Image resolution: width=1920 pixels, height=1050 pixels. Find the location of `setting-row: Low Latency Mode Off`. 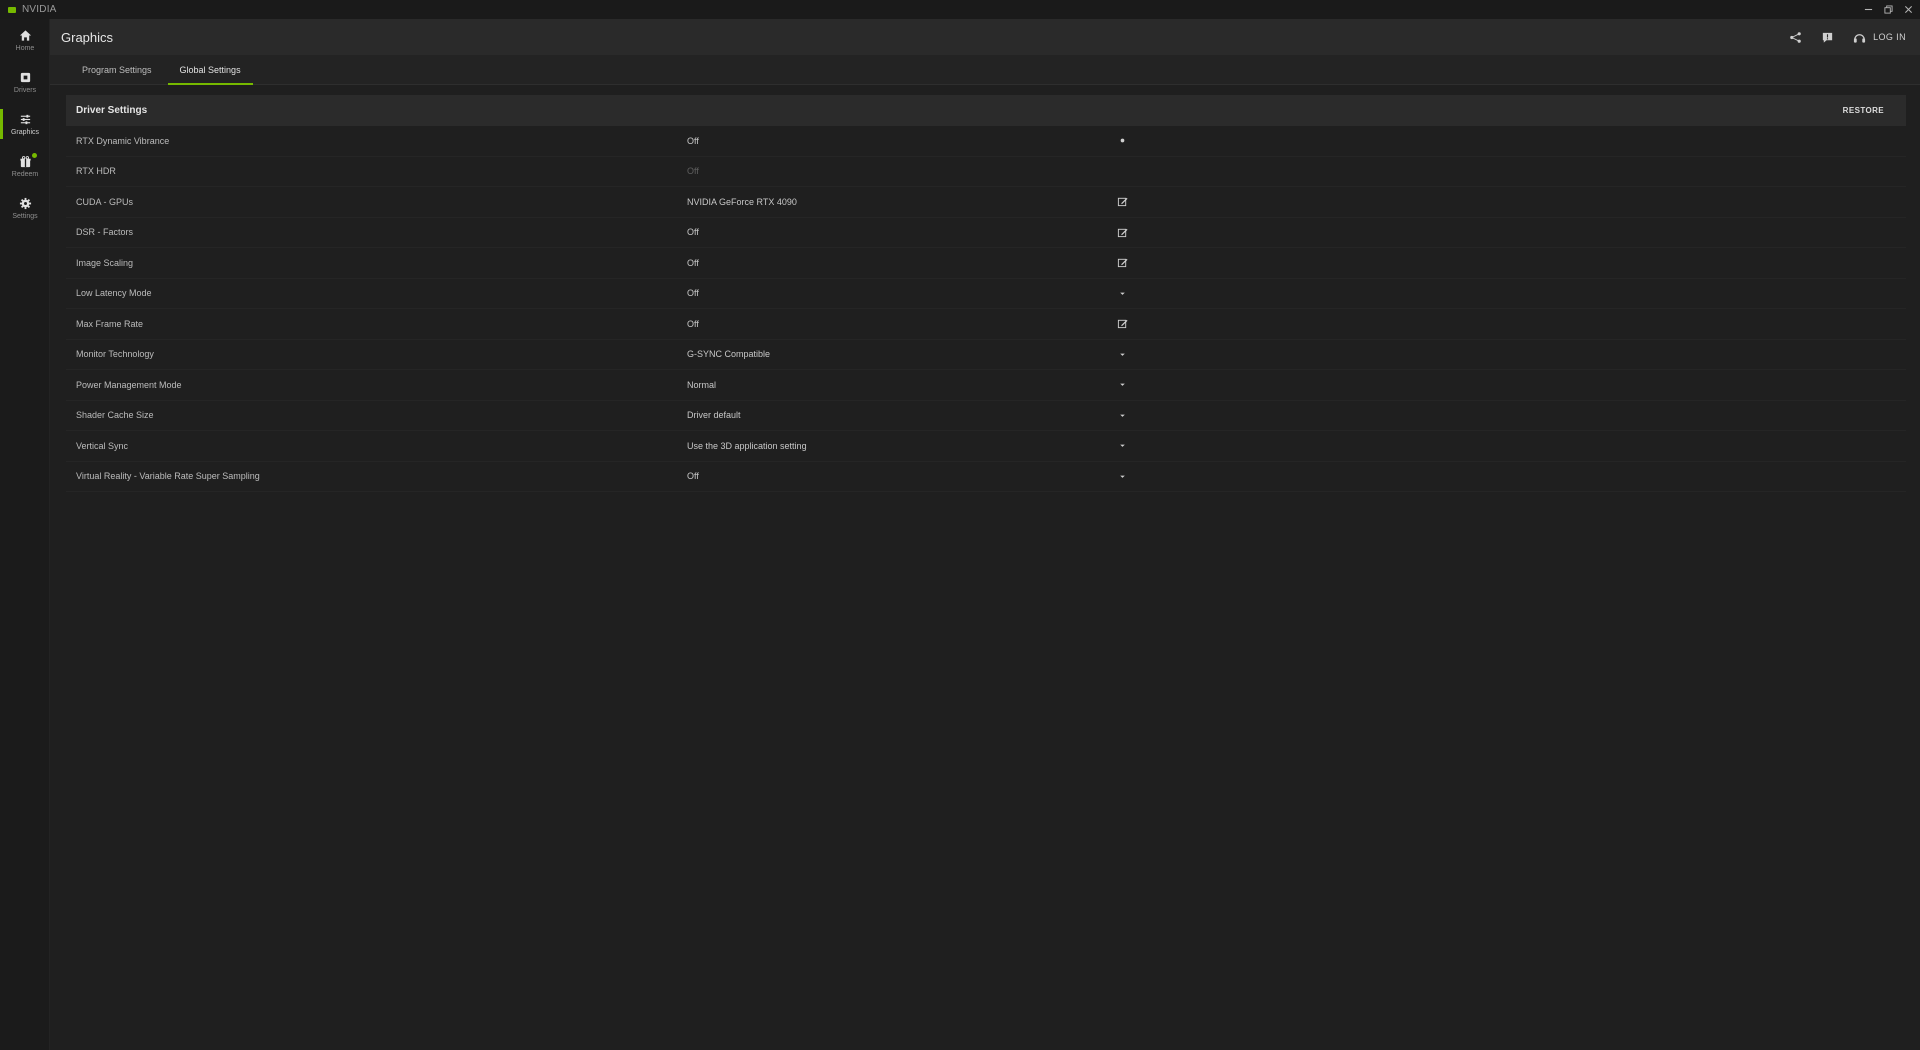

setting-row: Low Latency Mode Off is located at coordinates (986, 294).